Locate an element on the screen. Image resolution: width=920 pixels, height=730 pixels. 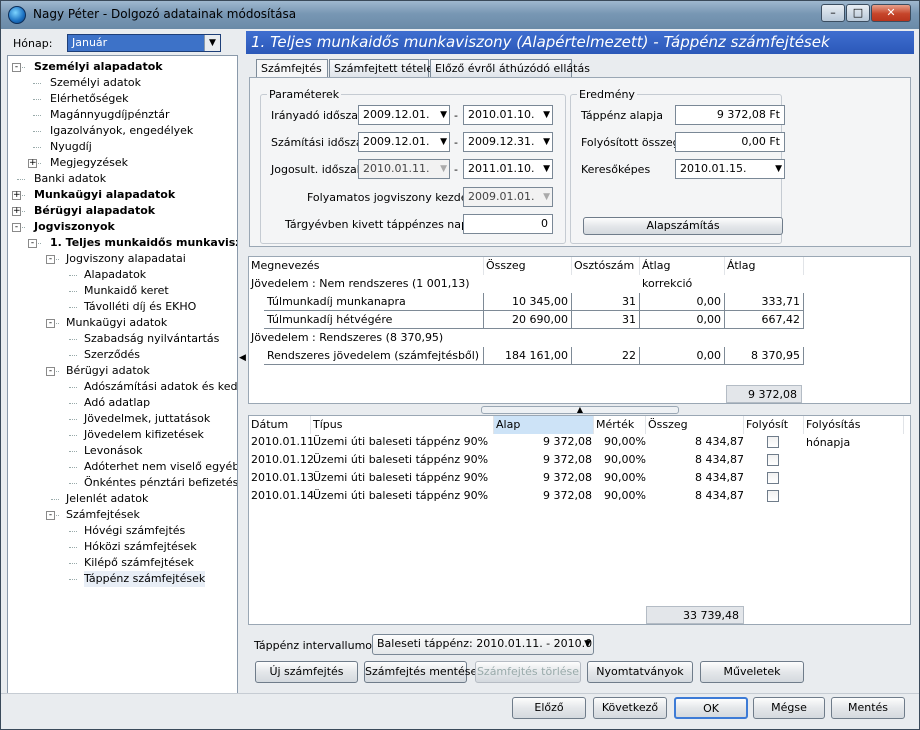
tree-item: Jövedelem kifizetések is located at coordinates (144, 435).